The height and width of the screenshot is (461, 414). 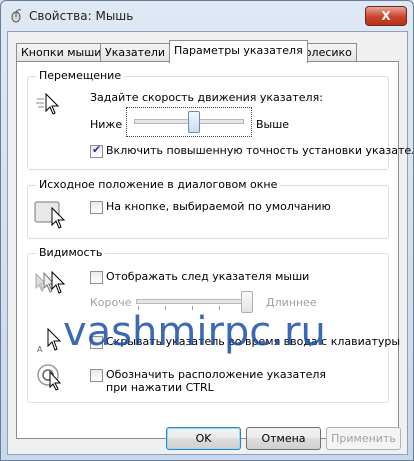 I want to click on snap-checkbox, so click(x=96, y=207).